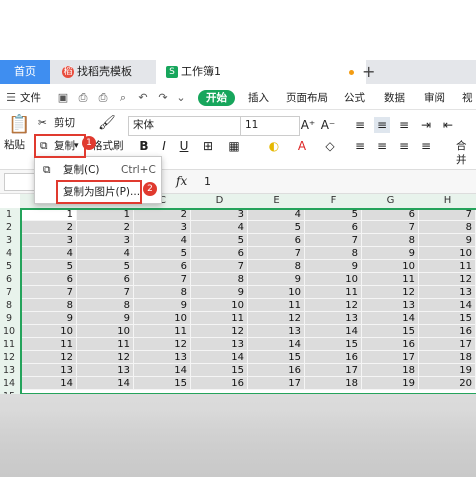 Image resolution: width=476 pixels, height=477 pixels. What do you see at coordinates (390, 201) in the screenshot?
I see `column-header: G` at bounding box center [390, 201].